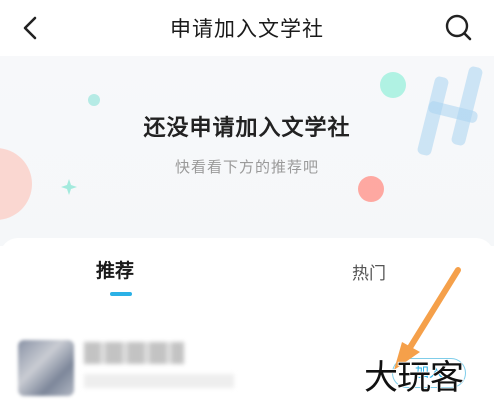  Describe the element at coordinates (369, 271) in the screenshot. I see `tab-hot: 热门` at that location.